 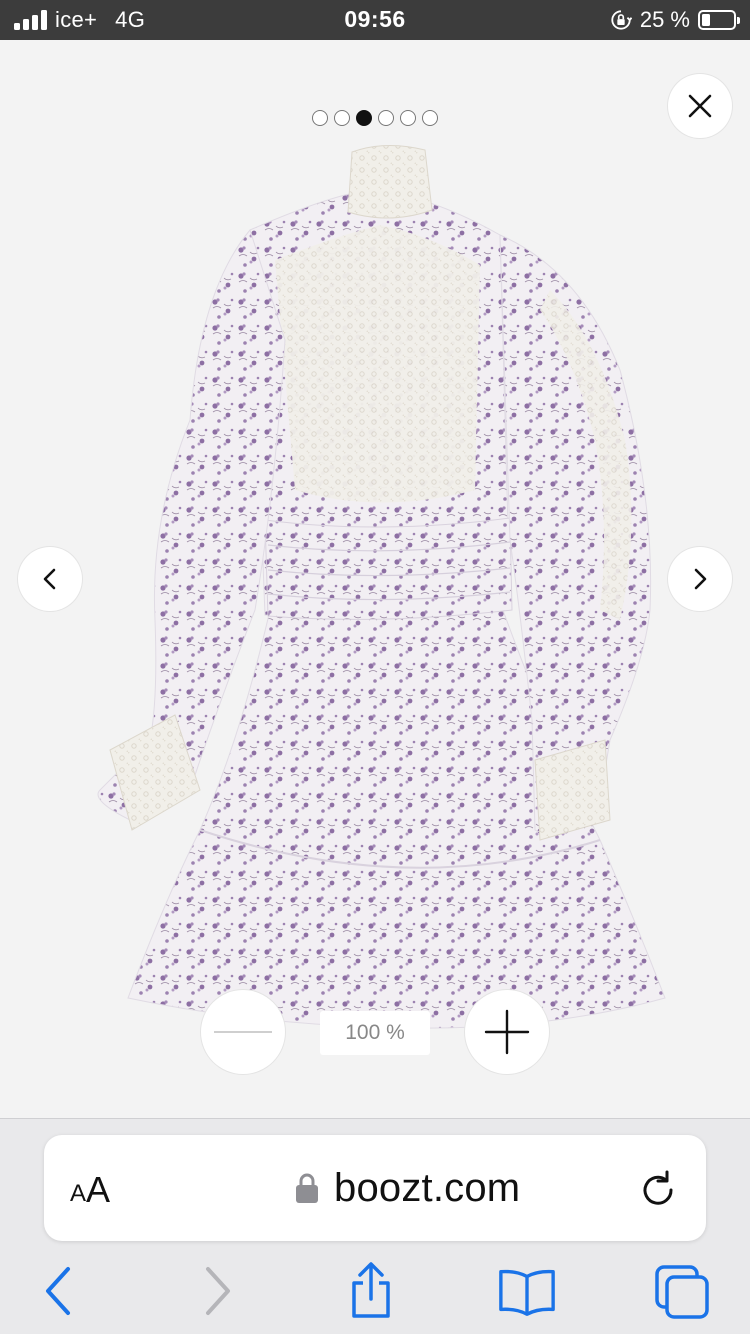 I want to click on previous-image-button, so click(x=50, y=579).